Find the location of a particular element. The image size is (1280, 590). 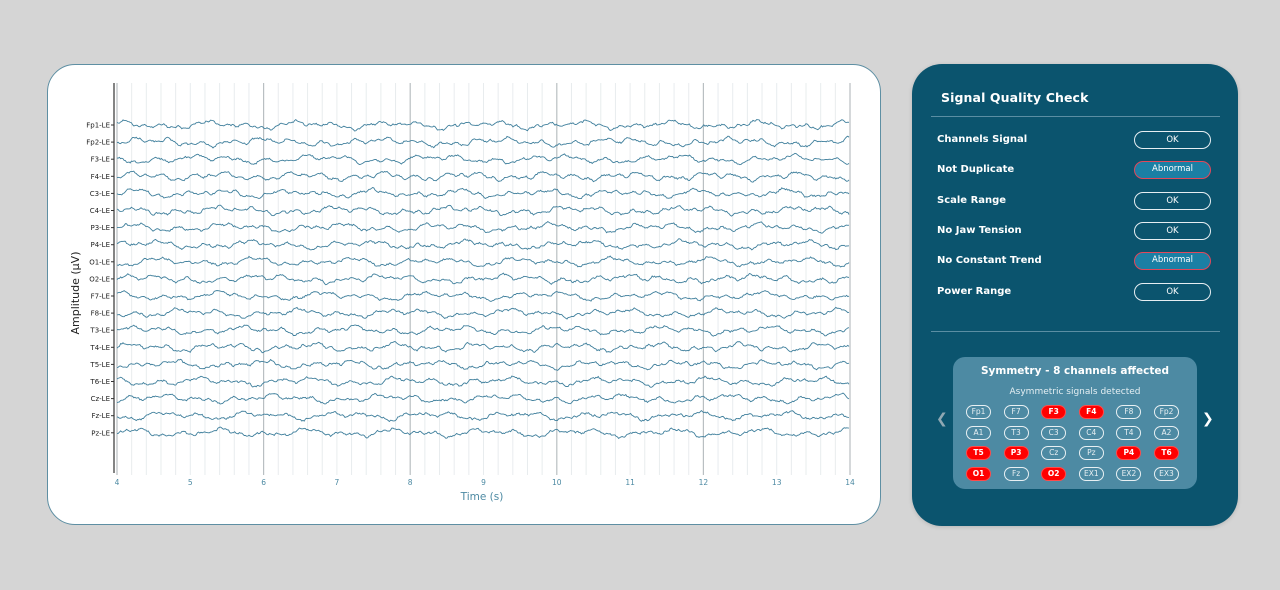

channel-chip: T5 is located at coordinates (978, 453).